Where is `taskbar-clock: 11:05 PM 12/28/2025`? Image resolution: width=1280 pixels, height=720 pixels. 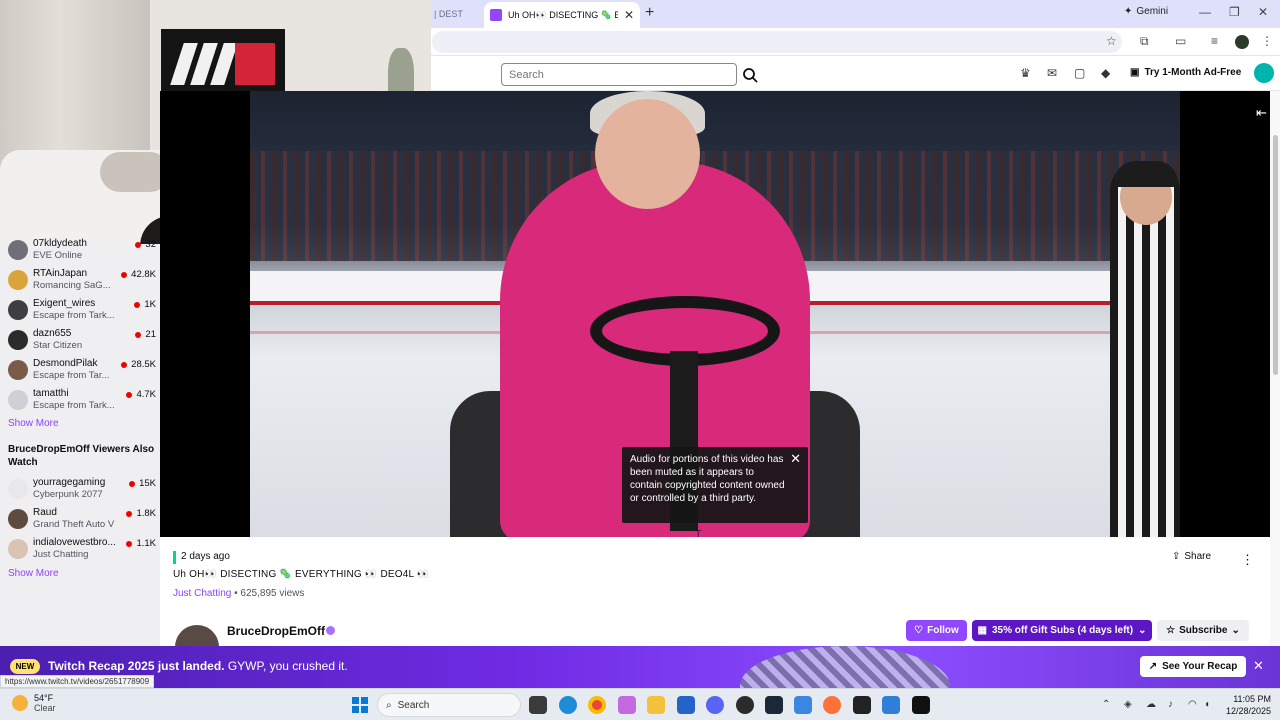
taskbar-clock: 11:05 PM 12/28/2025 is located at coordinates (1248, 705).